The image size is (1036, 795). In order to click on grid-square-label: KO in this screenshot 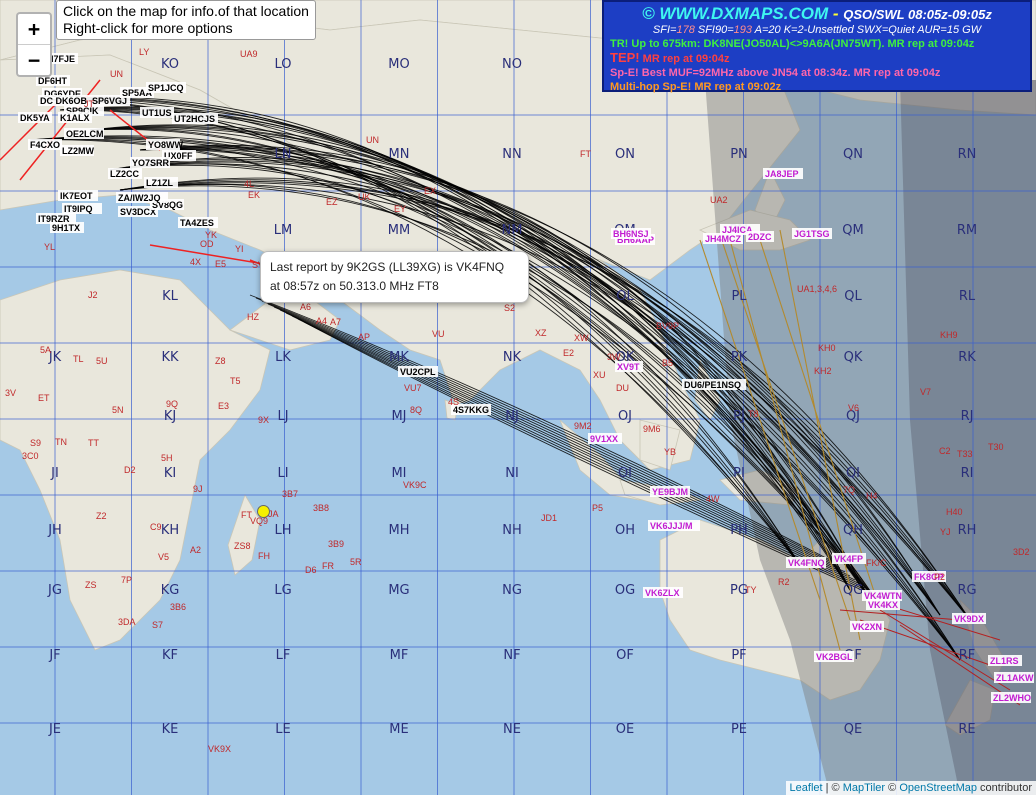, I will do `click(170, 64)`.